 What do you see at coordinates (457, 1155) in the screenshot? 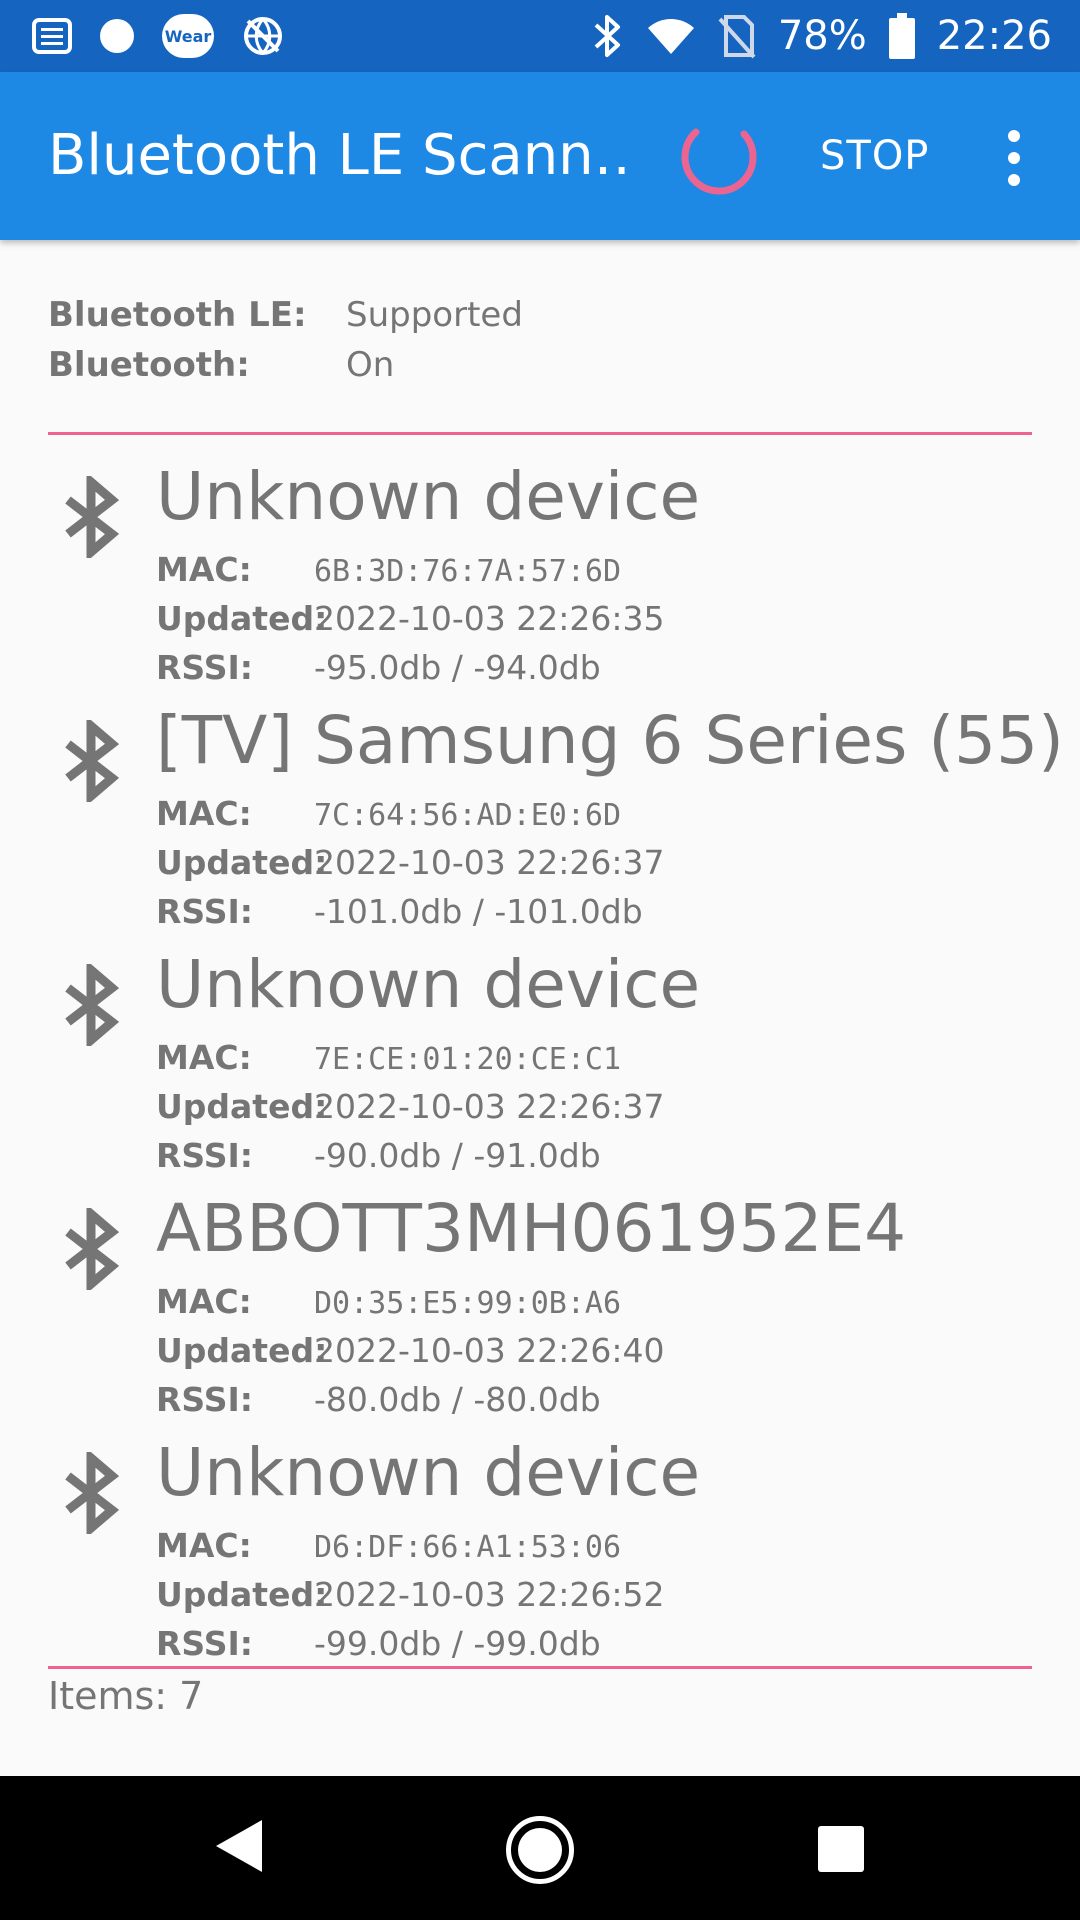
I see `rssi-value: -90.0db / -91.0db` at bounding box center [457, 1155].